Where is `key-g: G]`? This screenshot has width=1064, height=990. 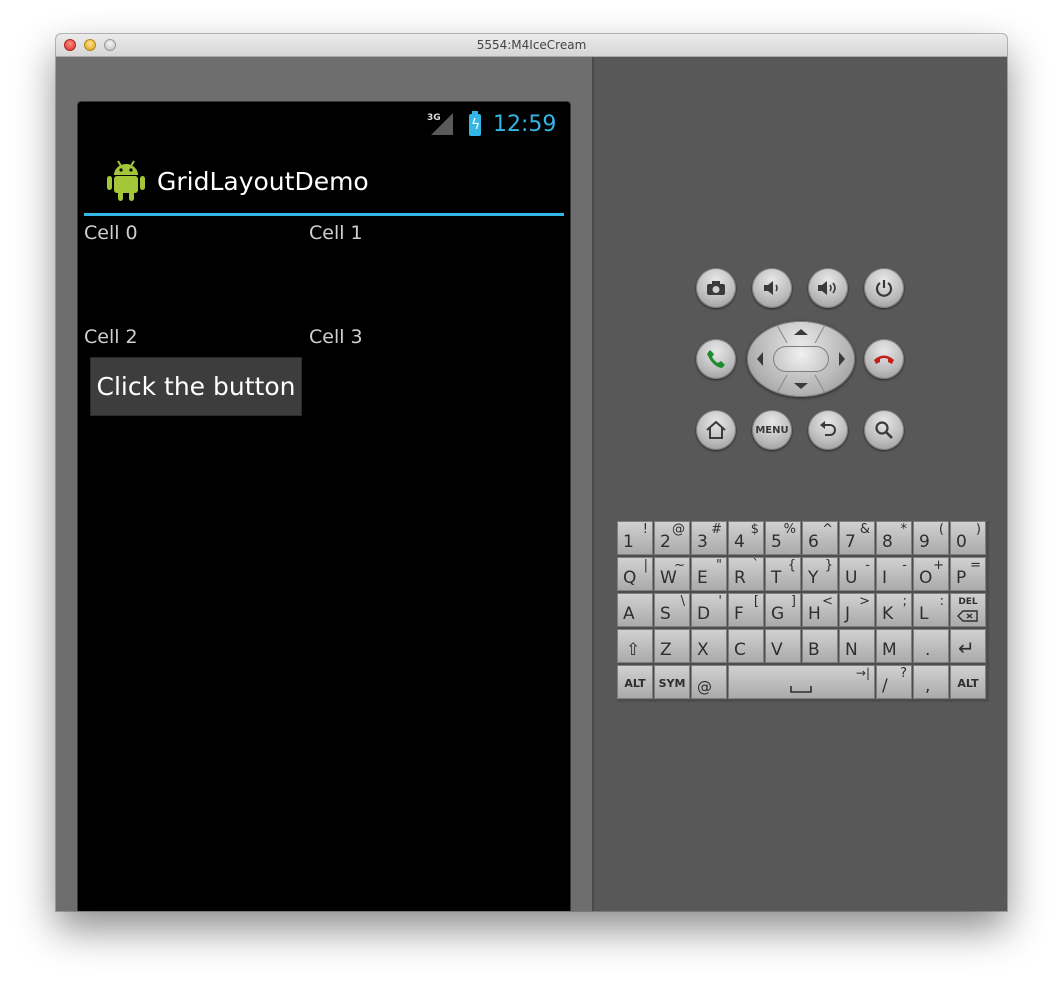 key-g: G] is located at coordinates (783, 610).